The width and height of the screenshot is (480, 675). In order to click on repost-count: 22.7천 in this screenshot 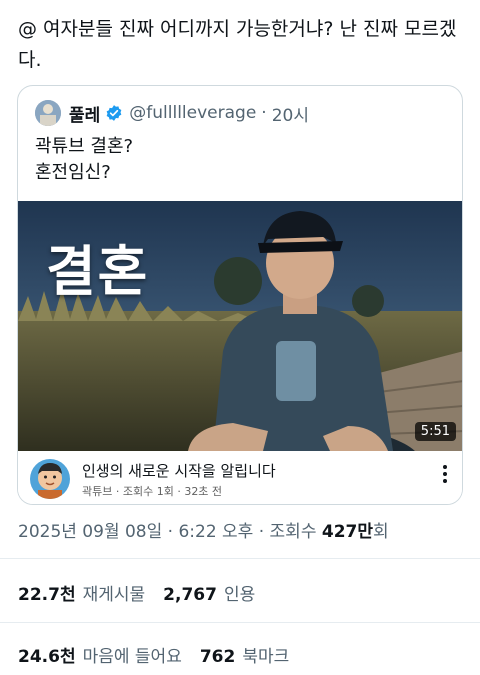, I will do `click(47, 592)`.